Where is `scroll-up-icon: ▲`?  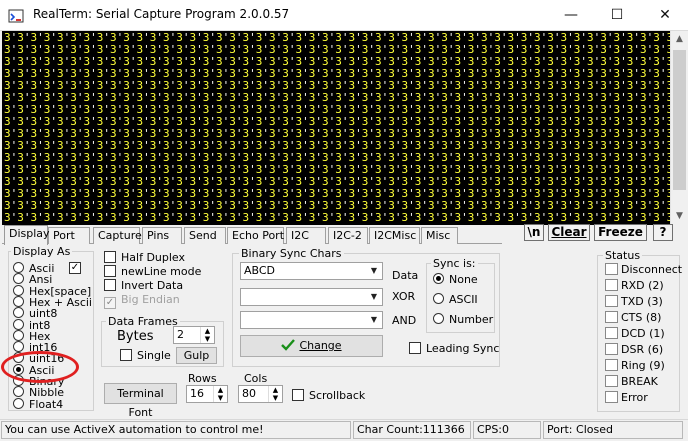 scroll-up-icon: ▲ is located at coordinates (679, 39).